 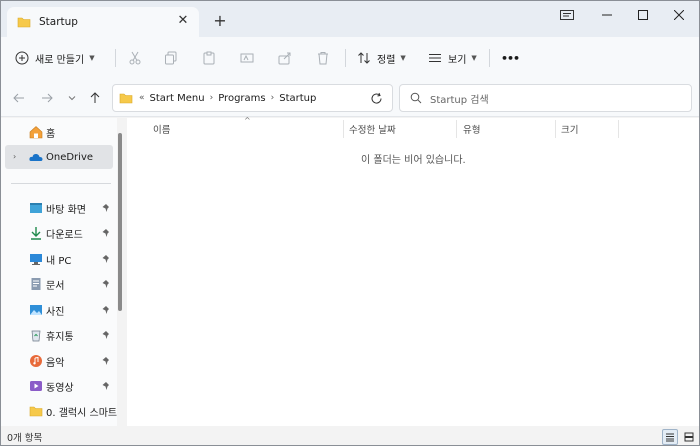 I want to click on sidebar-item-documents: 문서, so click(x=59, y=284).